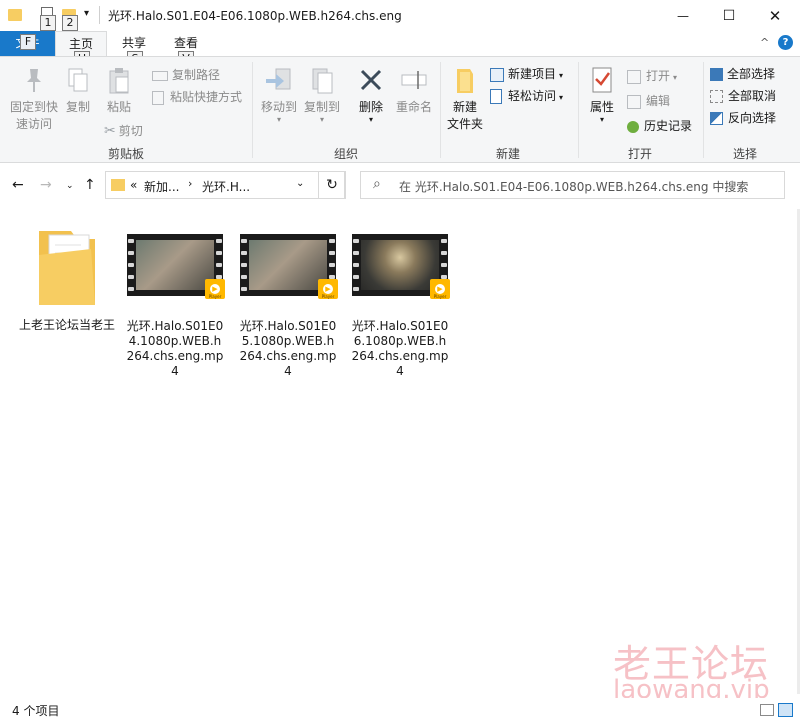 This screenshot has width=800, height=723. I want to click on copy-to-dropdown-icon: ▾, so click(321, 119).